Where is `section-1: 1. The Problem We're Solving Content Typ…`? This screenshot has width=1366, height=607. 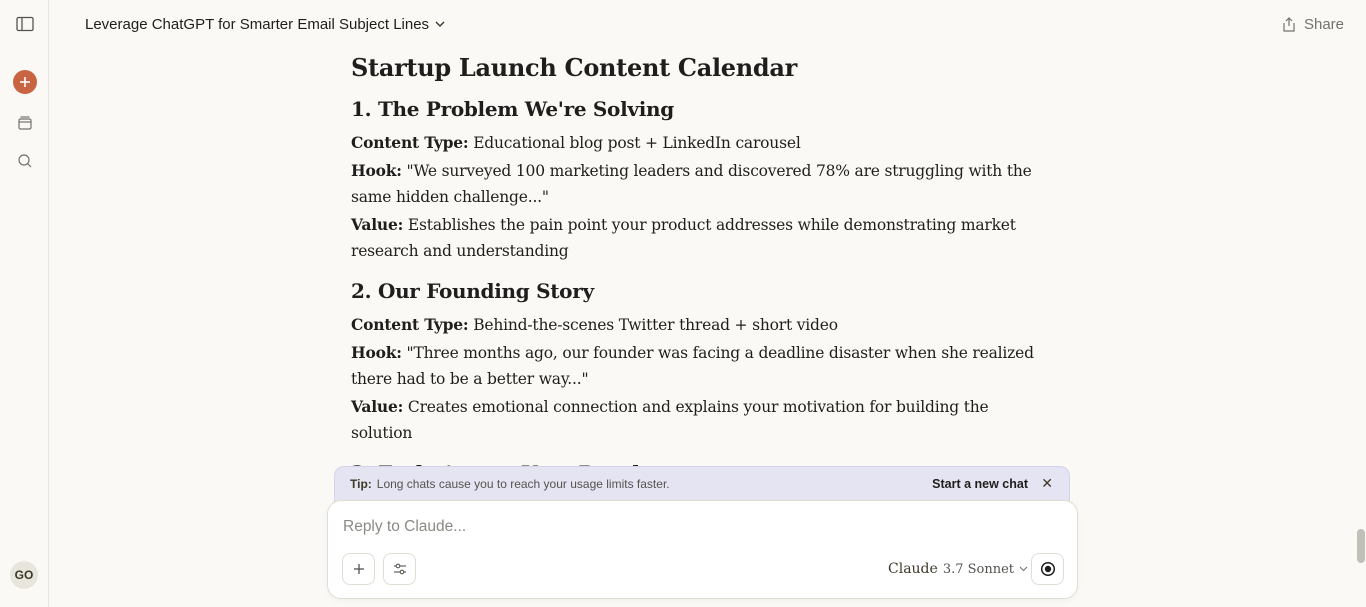
section-1: 1. The Problem We're Solving Content Typ… is located at coordinates (696, 180).